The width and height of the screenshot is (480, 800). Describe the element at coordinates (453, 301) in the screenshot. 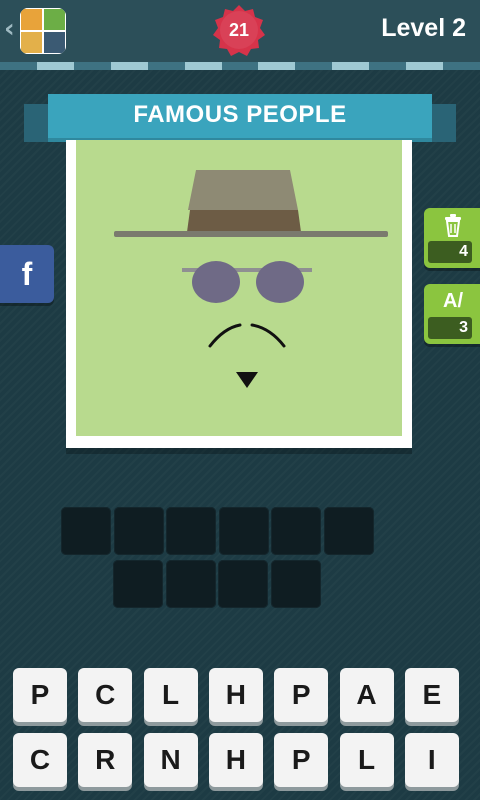

I see `reveal-letter-icon: A/` at that location.